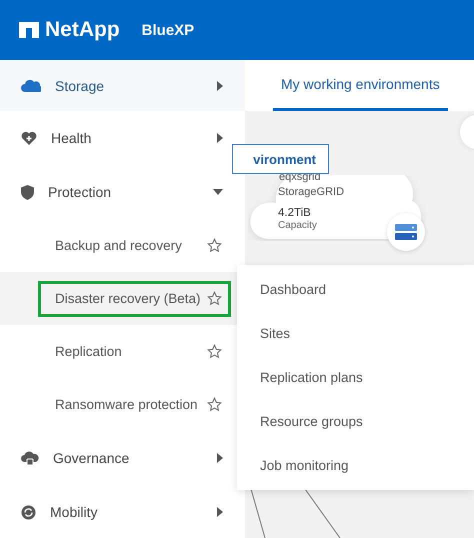 The width and height of the screenshot is (474, 538). I want to click on submenu-item: Dashboard, so click(293, 289).